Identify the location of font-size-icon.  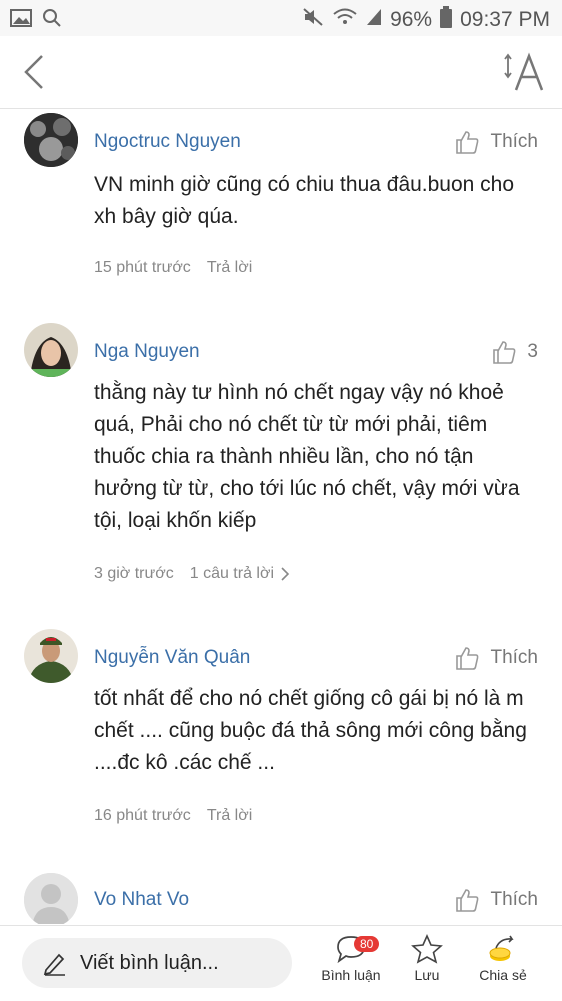
(524, 71).